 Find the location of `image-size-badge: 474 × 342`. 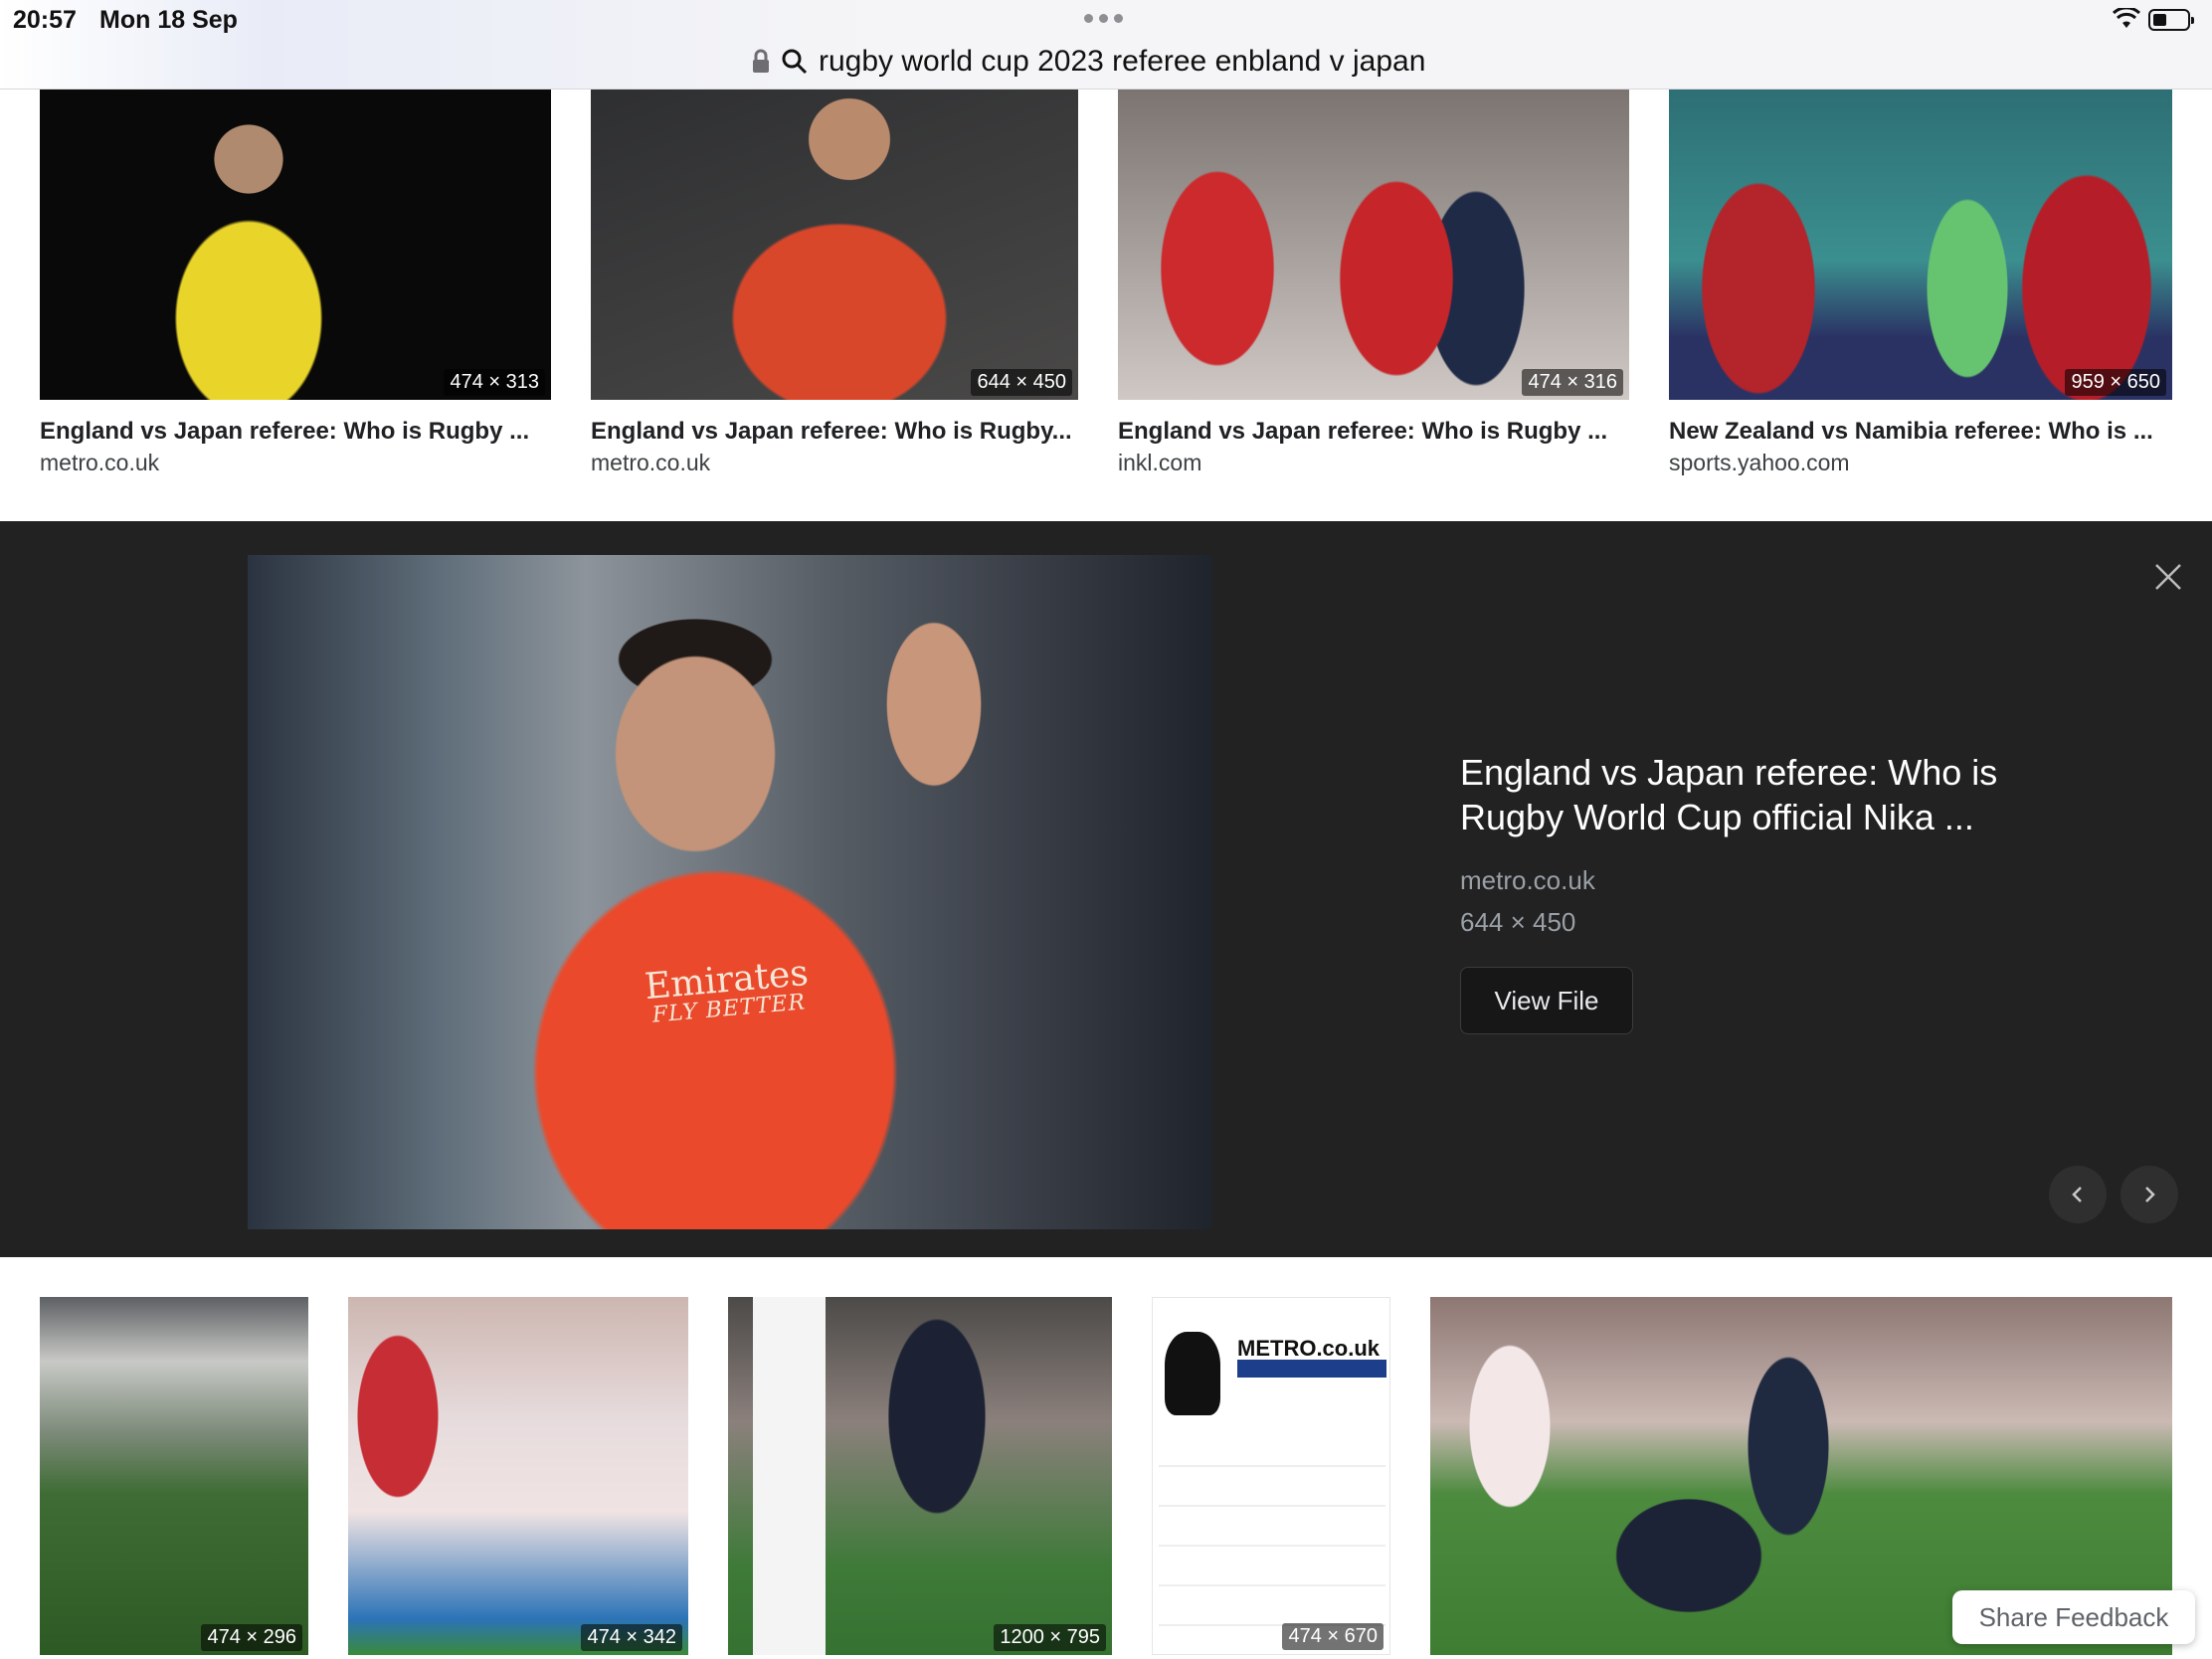

image-size-badge: 474 × 342 is located at coordinates (631, 1637).